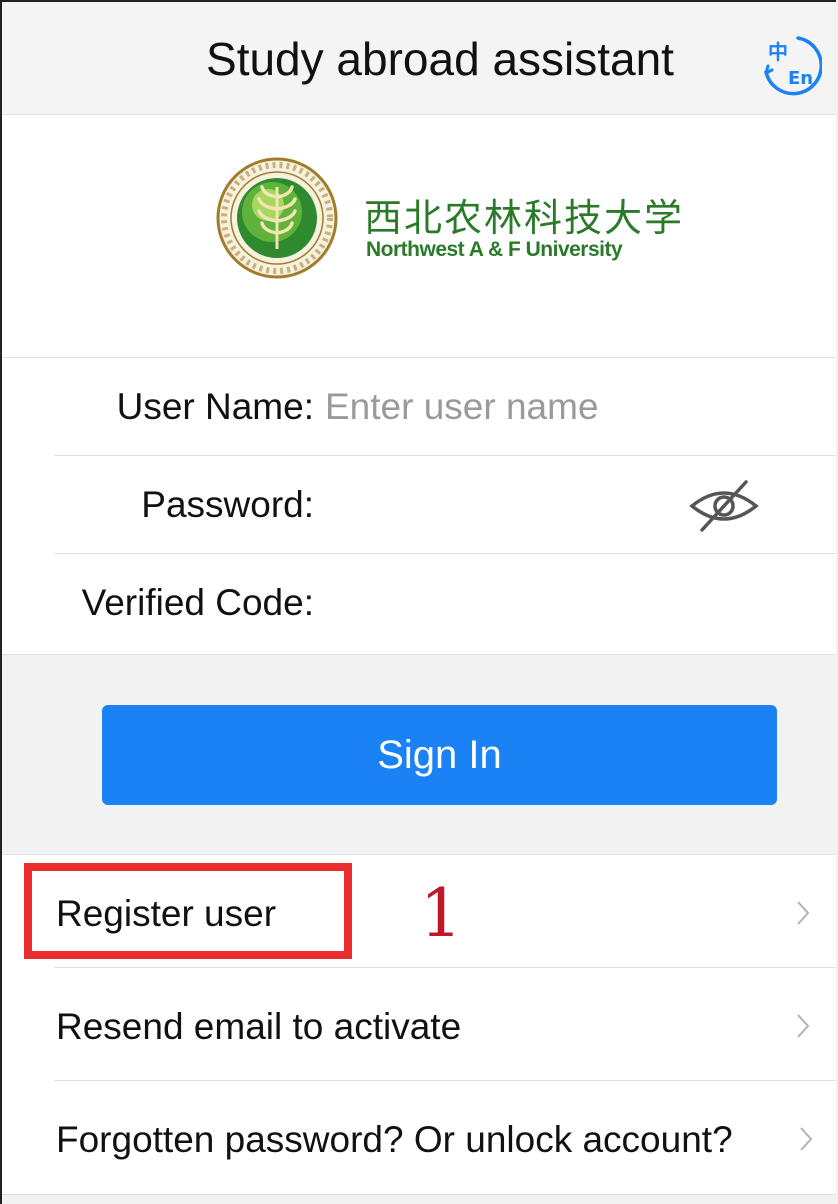  I want to click on password-row: Password:, so click(419, 505).